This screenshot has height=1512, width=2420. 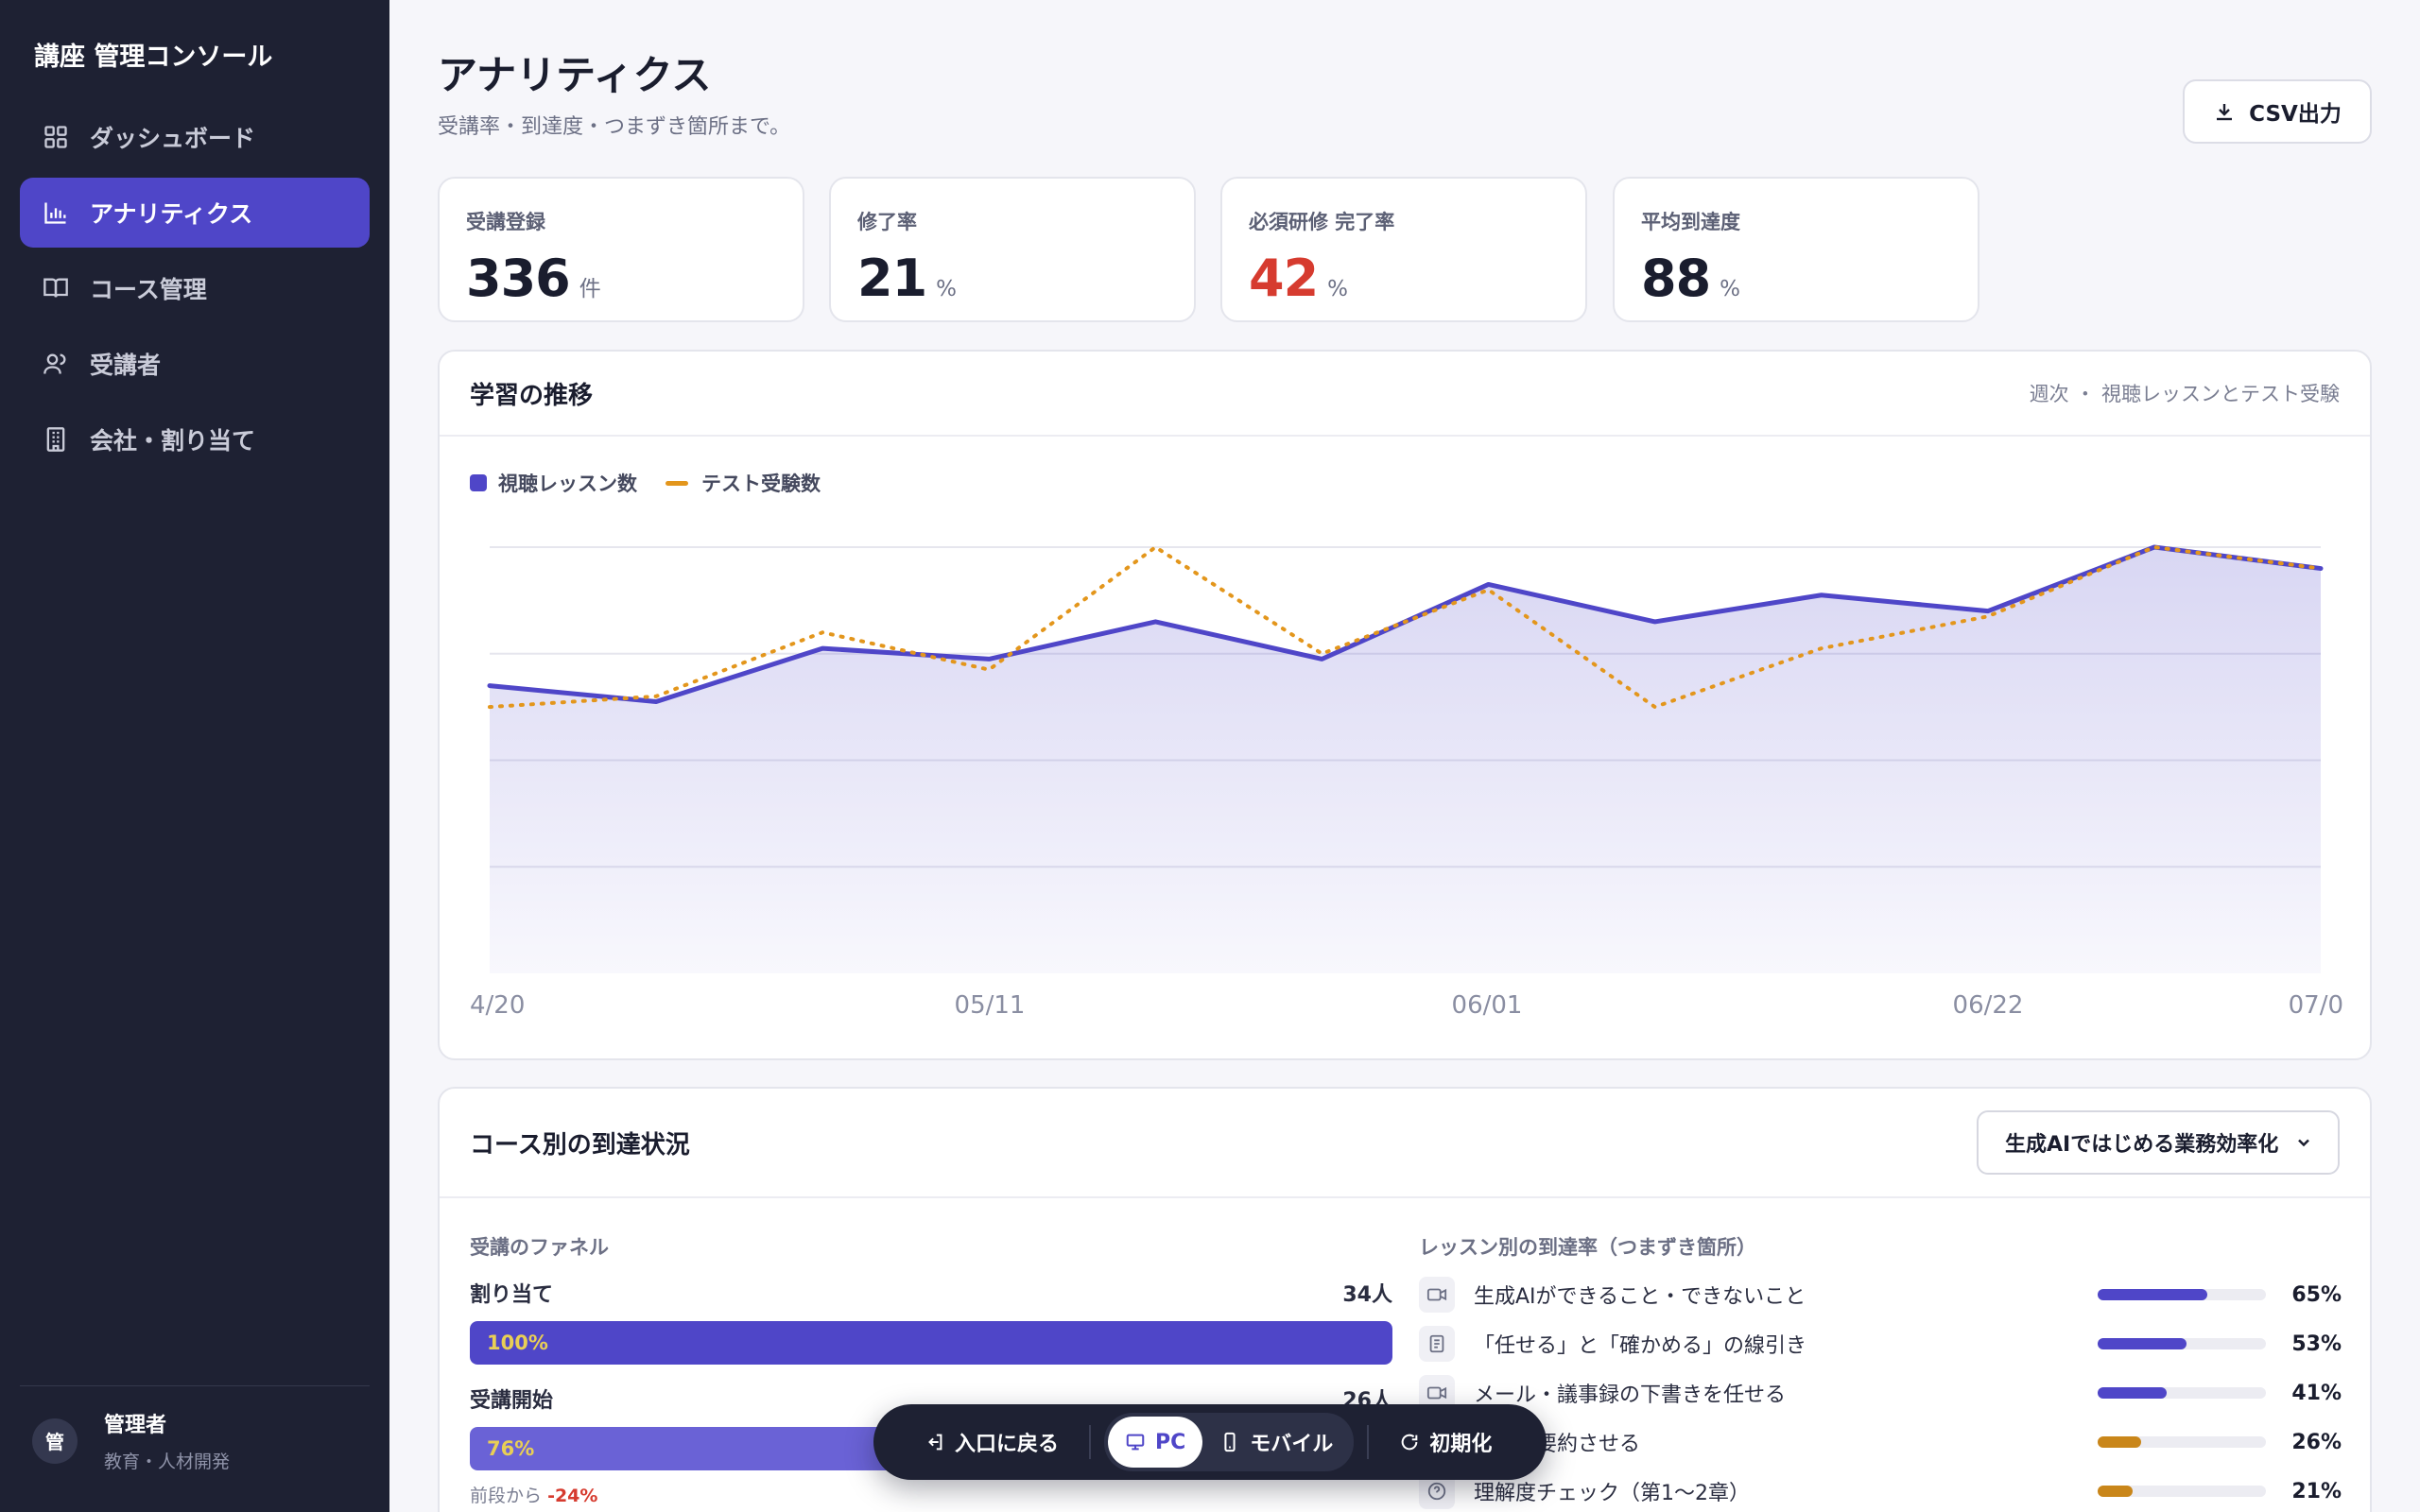 What do you see at coordinates (195, 213) in the screenshot?
I see `sidebar-item-analytics: アナリティクス` at bounding box center [195, 213].